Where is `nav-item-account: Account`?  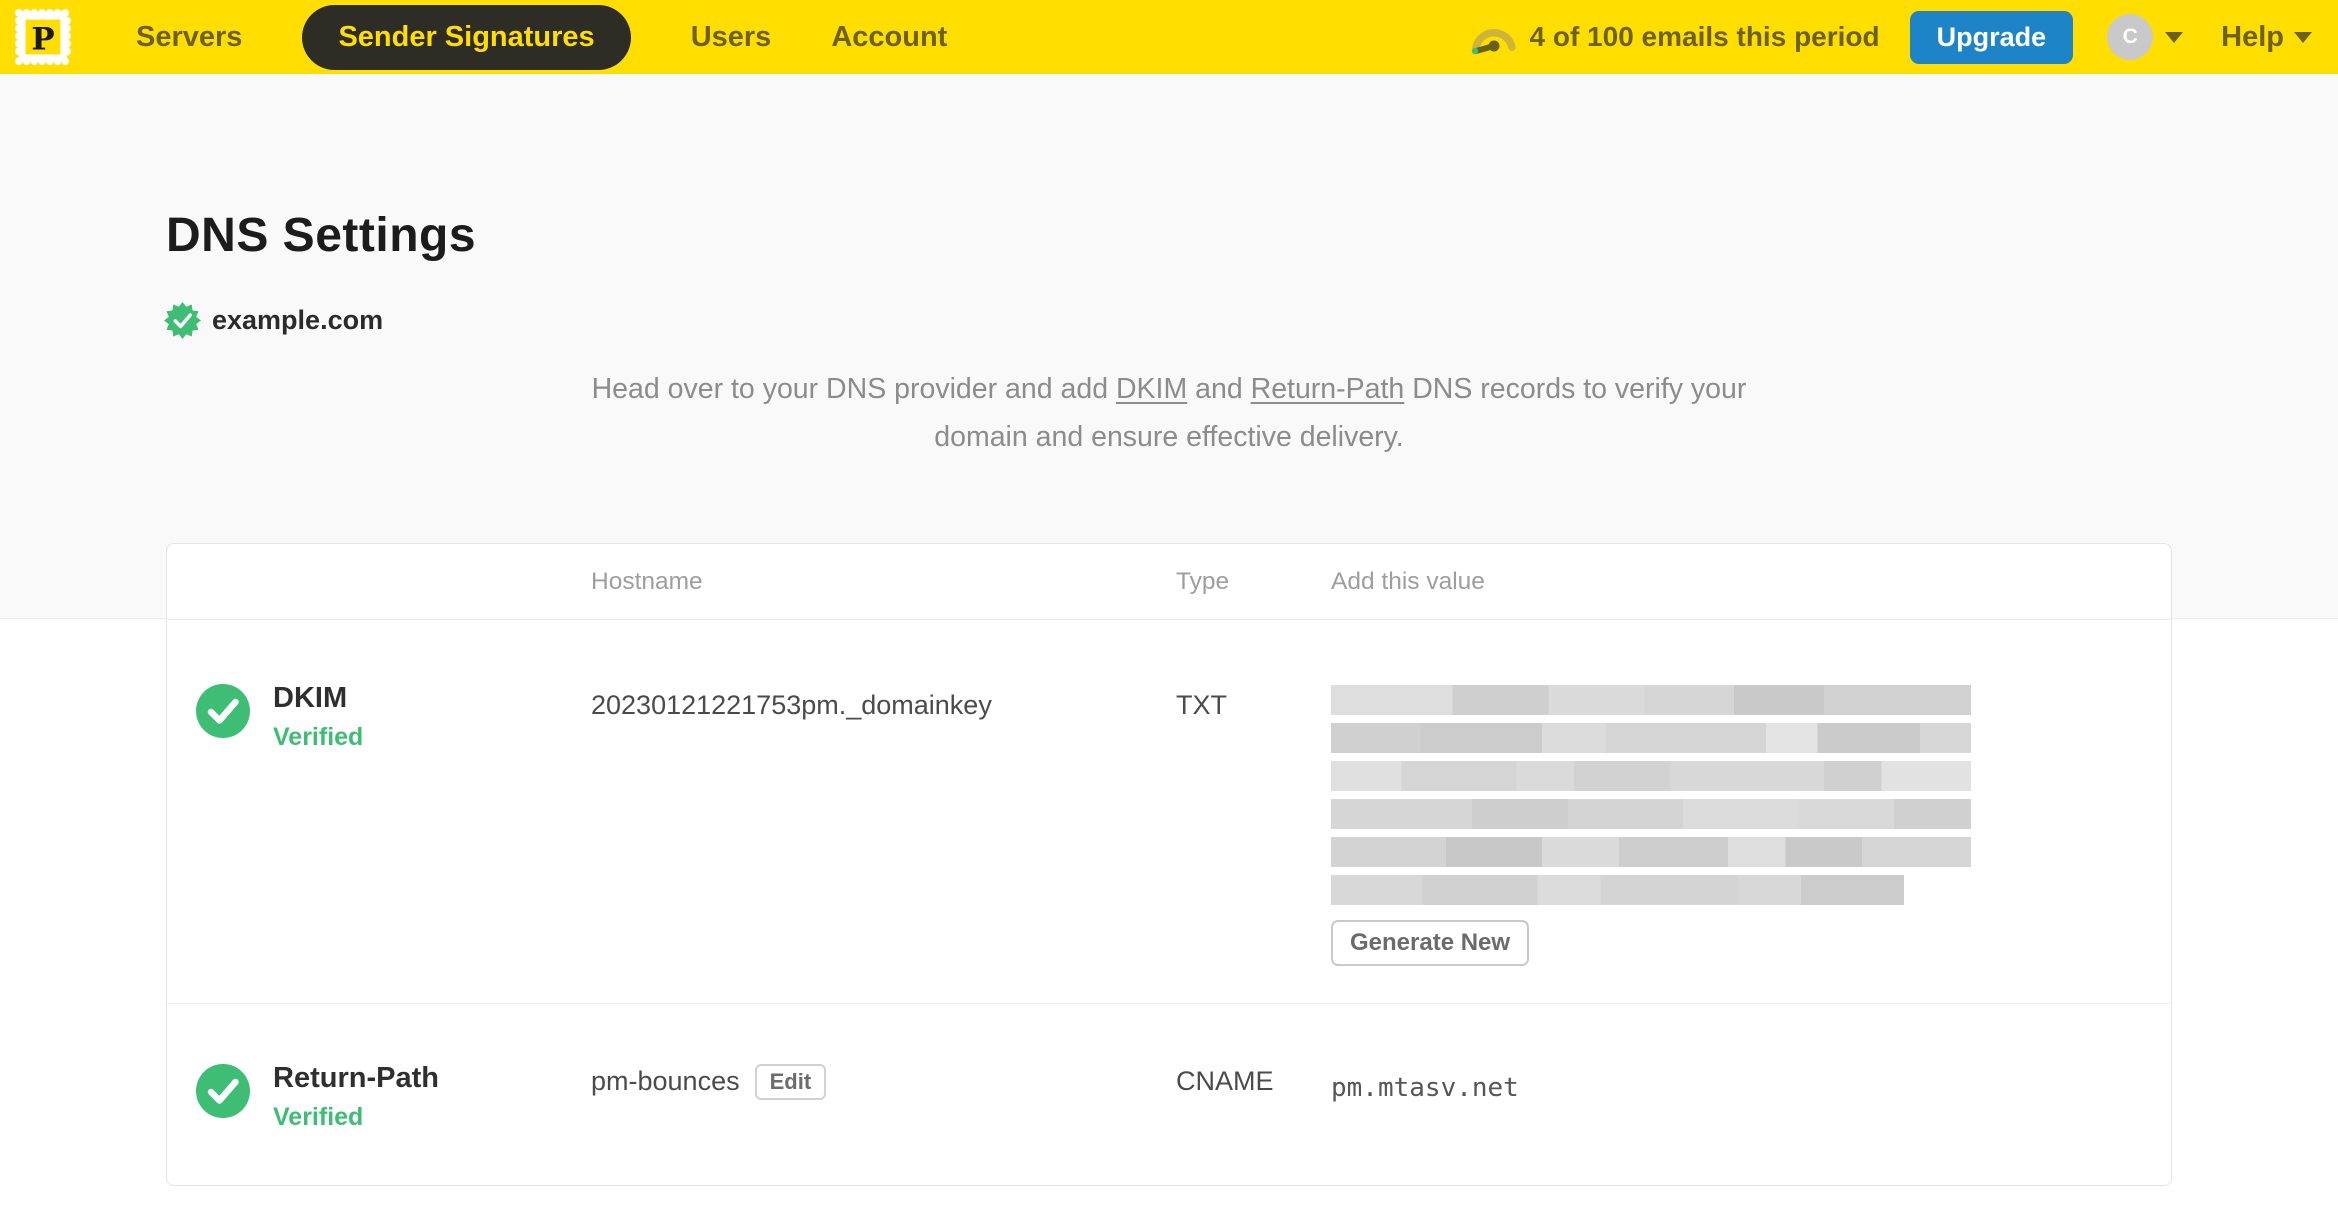
nav-item-account: Account is located at coordinates (889, 37).